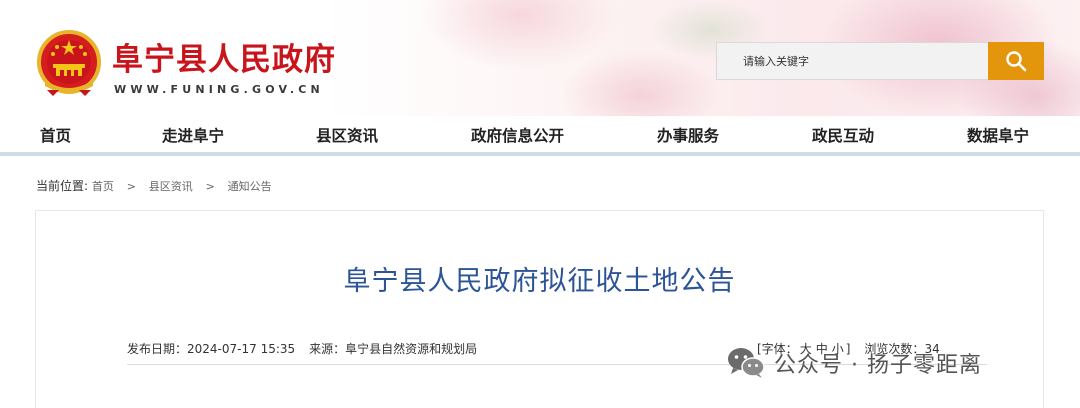 Image resolution: width=1080 pixels, height=408 pixels. Describe the element at coordinates (640, 83) in the screenshot. I see `background-flower` at that location.